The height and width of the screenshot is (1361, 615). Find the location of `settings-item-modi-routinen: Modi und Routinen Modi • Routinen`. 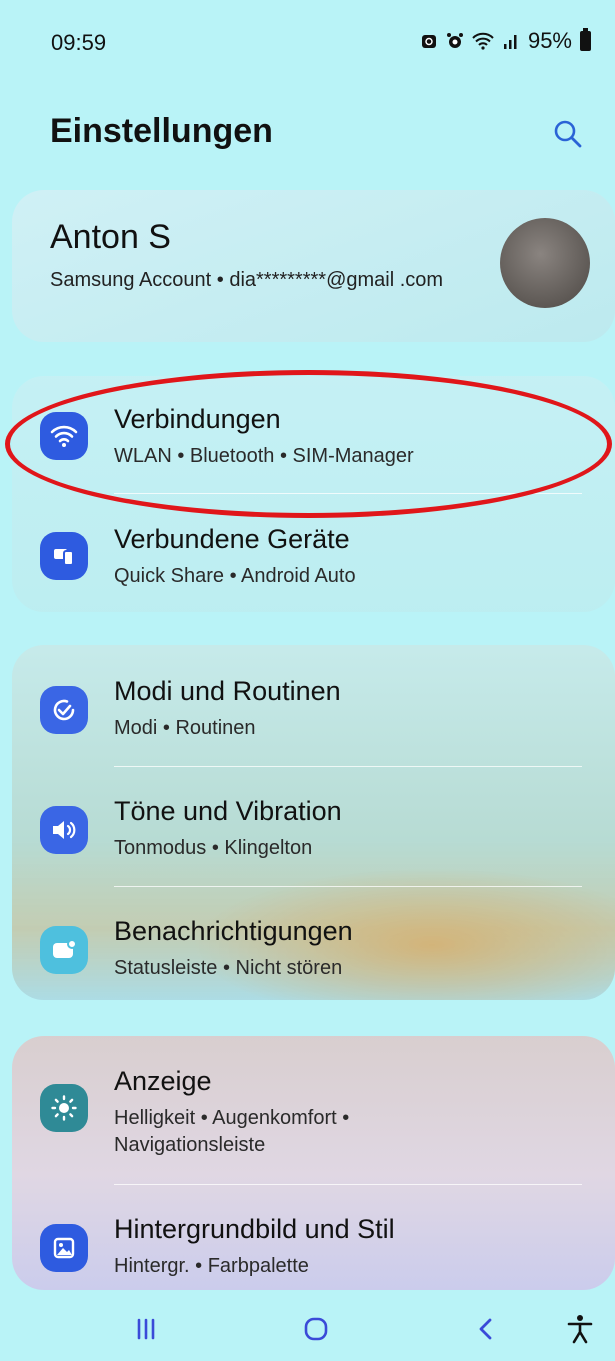

settings-item-modi-routinen: Modi und Routinen Modi • Routinen is located at coordinates (307, 719).